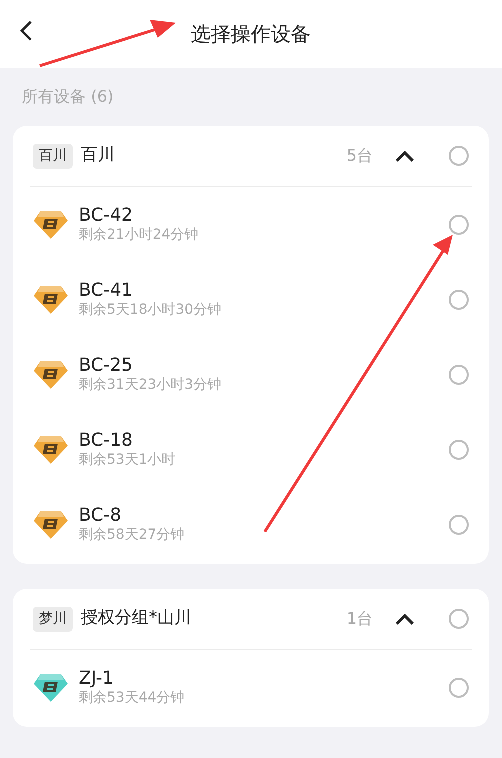 This screenshot has width=502, height=758. Describe the element at coordinates (106, 365) in the screenshot. I see `device-name: BC-25` at that location.